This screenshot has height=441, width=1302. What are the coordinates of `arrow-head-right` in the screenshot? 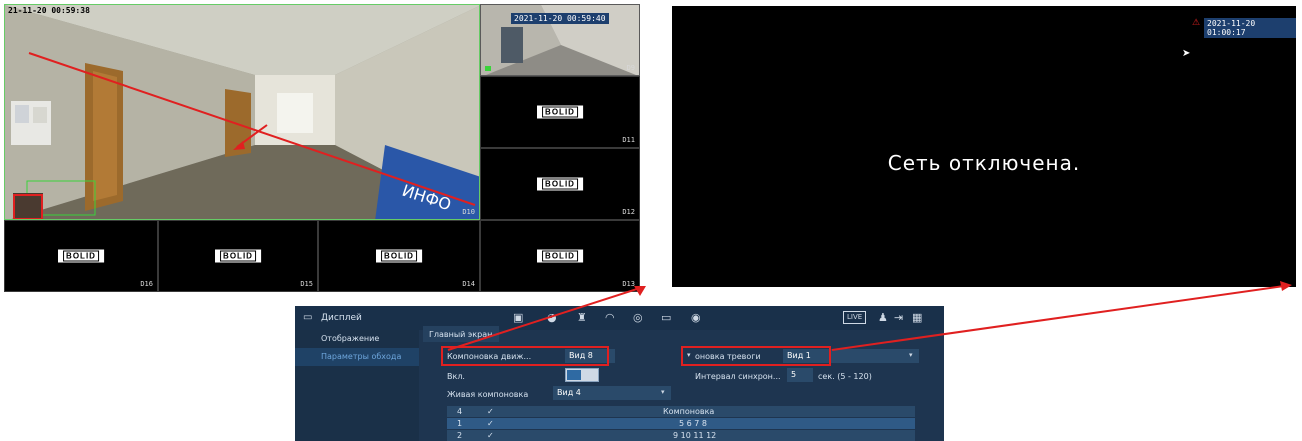 It's located at (1286, 286).